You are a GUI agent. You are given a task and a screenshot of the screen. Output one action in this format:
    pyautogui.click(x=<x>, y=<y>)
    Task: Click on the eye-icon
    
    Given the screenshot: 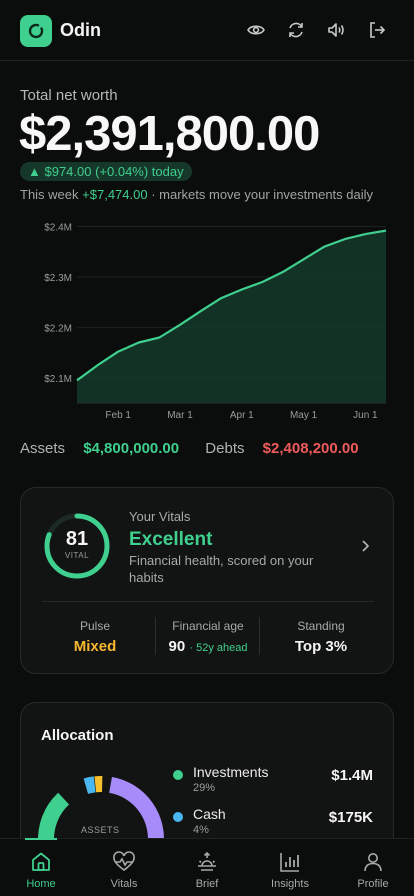 What is the action you would take?
    pyautogui.click(x=256, y=30)
    